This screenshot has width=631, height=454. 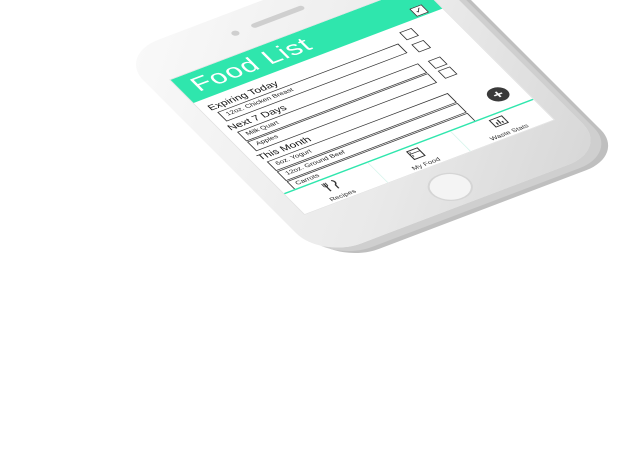 I want to click on plus-icon: +, so click(x=498, y=94).